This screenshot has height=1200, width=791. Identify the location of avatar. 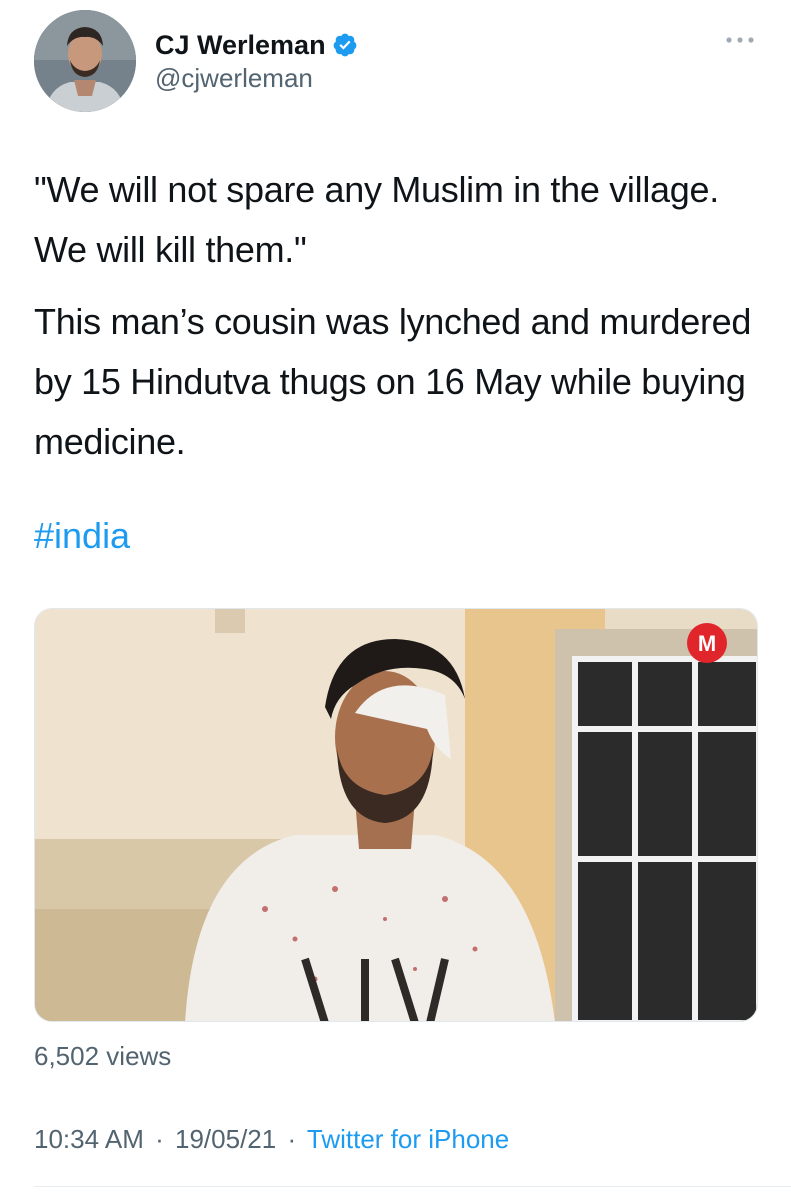
(85, 61).